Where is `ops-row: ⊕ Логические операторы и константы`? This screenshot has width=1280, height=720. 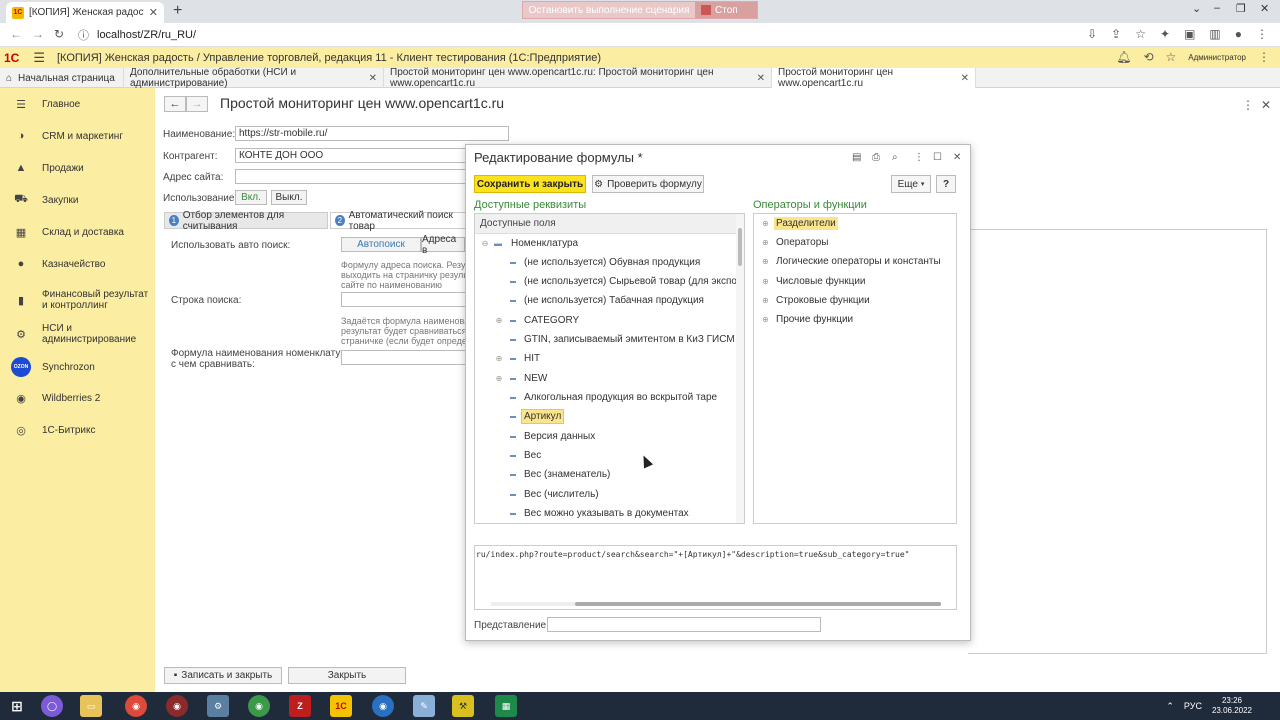 ops-row: ⊕ Логические операторы и константы is located at coordinates (855, 261).